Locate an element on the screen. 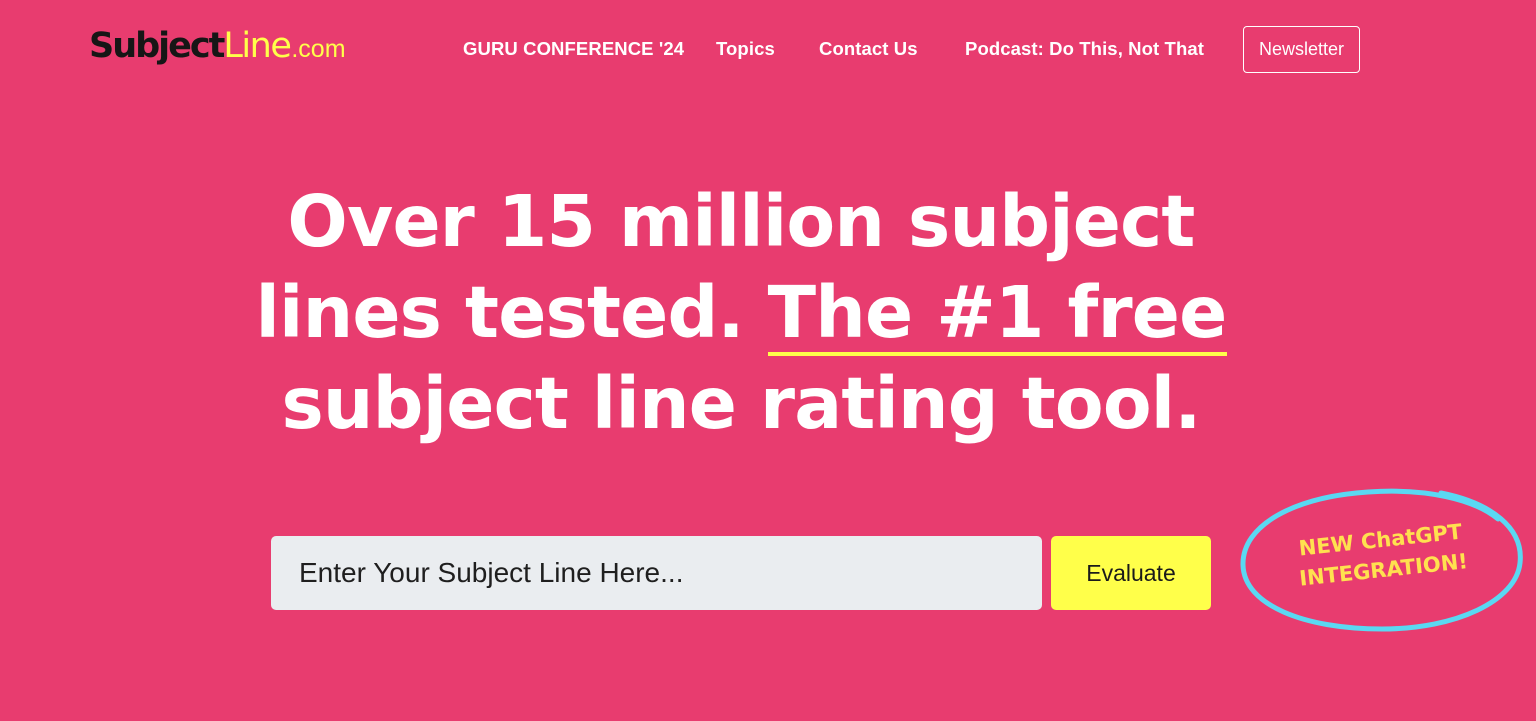 The height and width of the screenshot is (721, 1536). hero-highlight: The #1 free is located at coordinates (997, 313).